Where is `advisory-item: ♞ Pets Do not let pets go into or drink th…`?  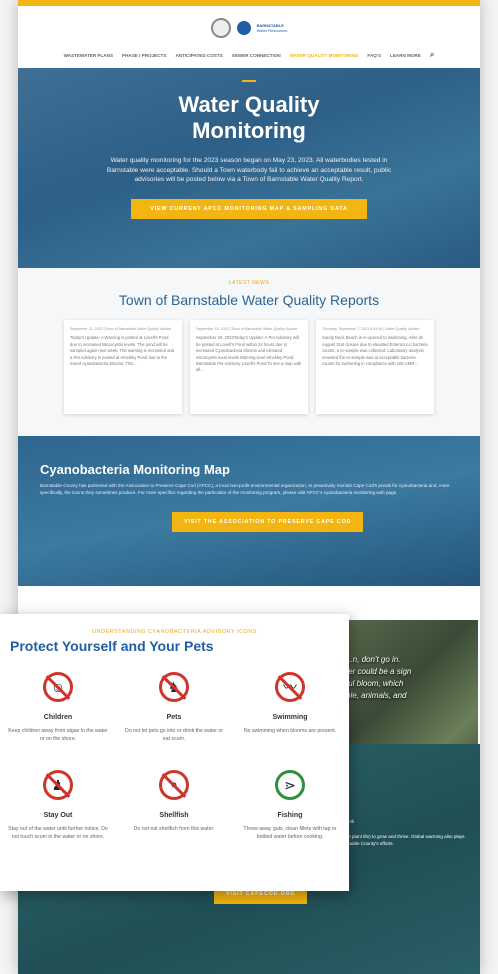 advisory-item: ♞ Pets Do not let pets go into or drink th… is located at coordinates (174, 721).